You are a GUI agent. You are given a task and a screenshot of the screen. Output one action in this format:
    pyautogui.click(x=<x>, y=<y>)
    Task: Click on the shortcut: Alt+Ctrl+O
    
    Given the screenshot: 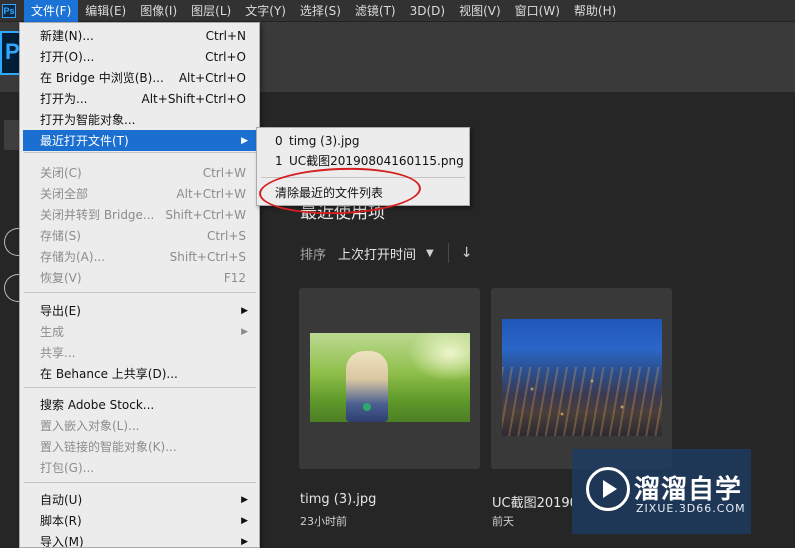 What is the action you would take?
    pyautogui.click(x=212, y=77)
    